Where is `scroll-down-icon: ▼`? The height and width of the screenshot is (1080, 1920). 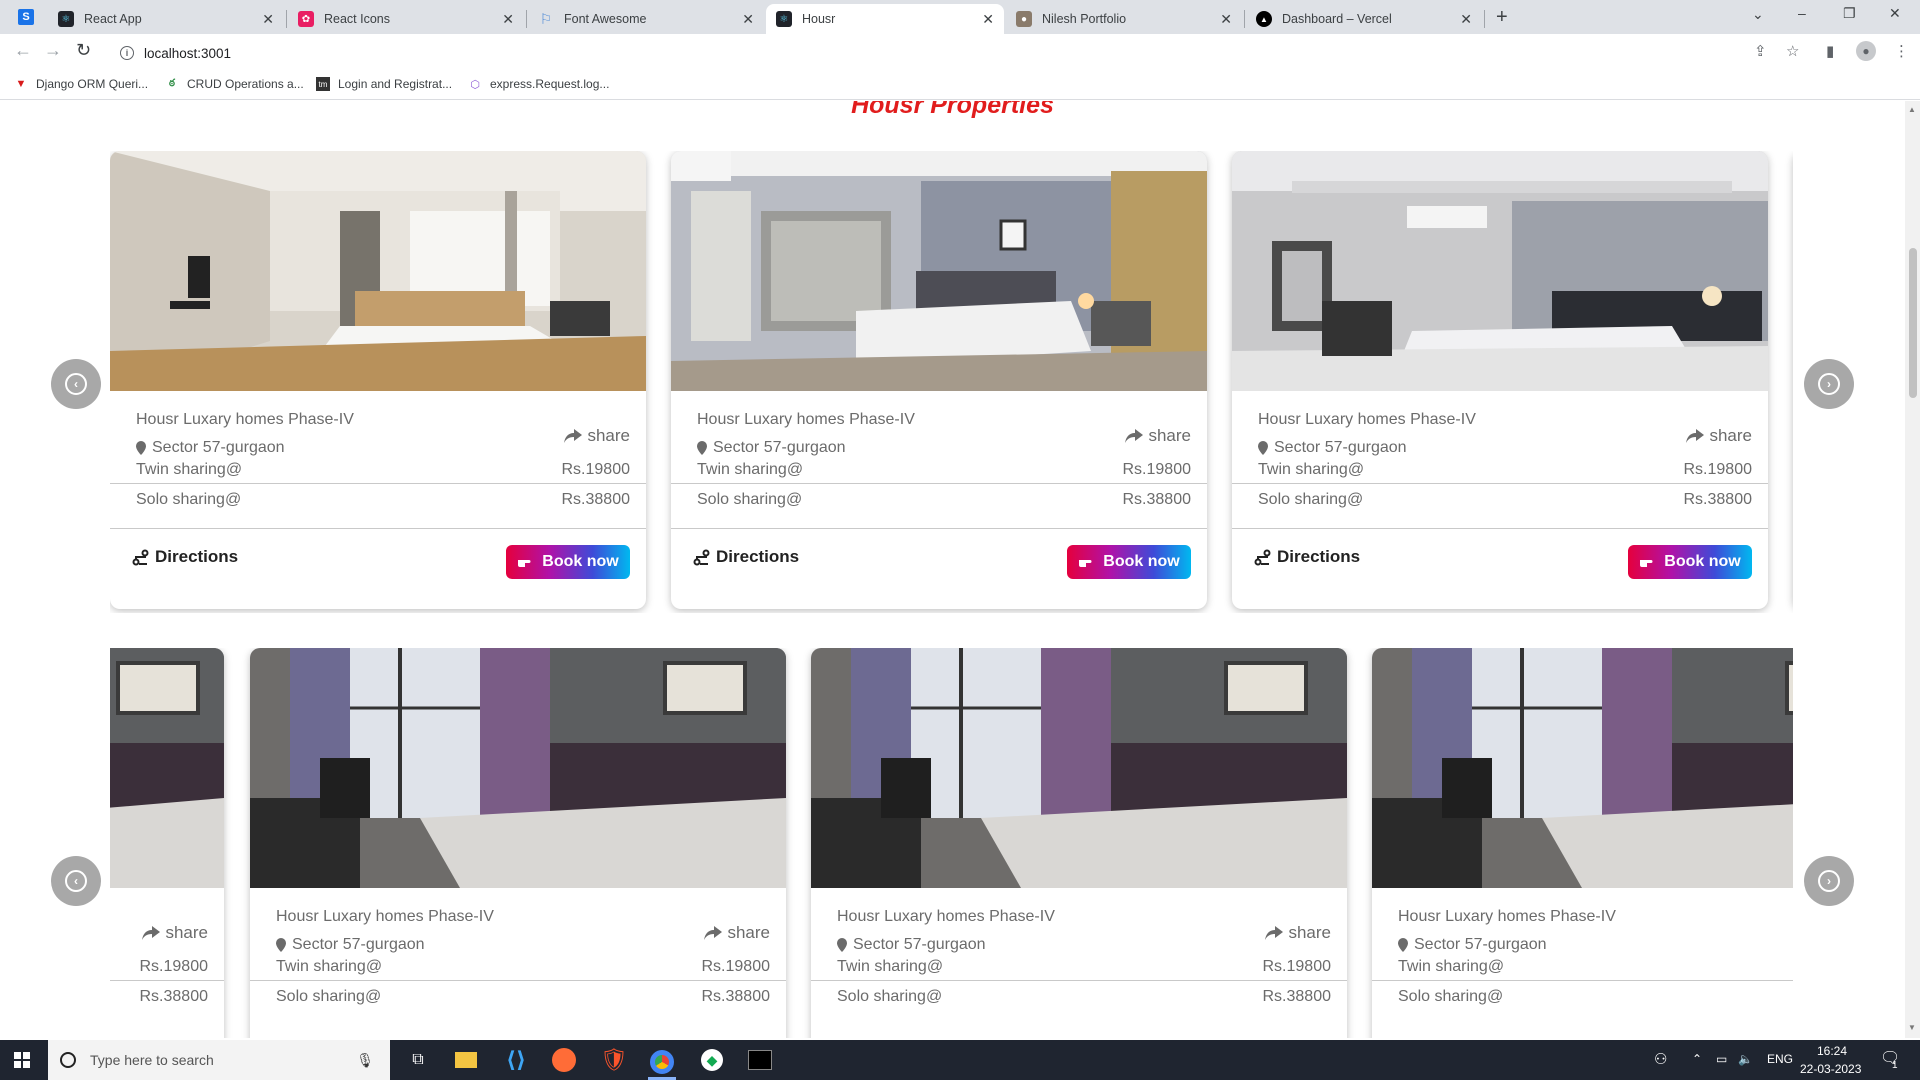
scroll-down-icon: ▼ is located at coordinates (1912, 1027).